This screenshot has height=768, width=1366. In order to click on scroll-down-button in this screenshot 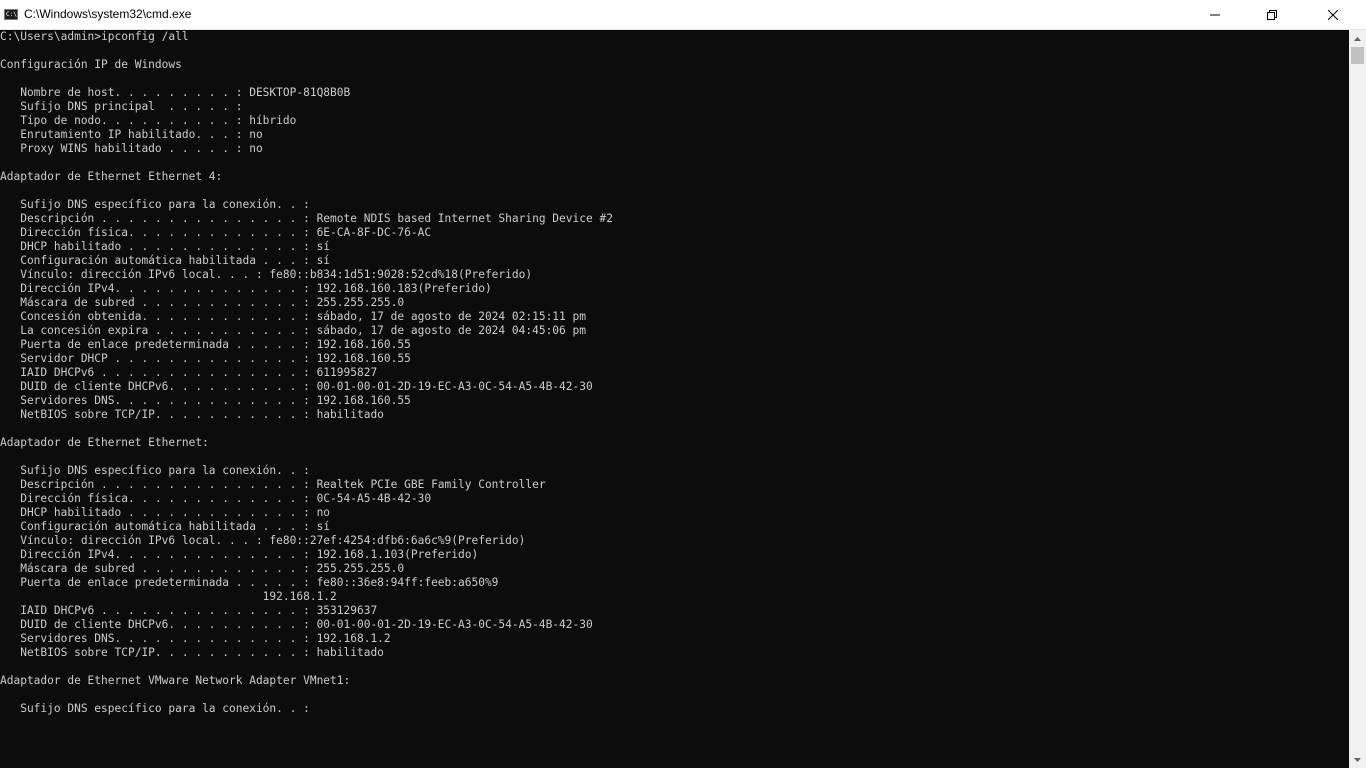, I will do `click(1357, 759)`.